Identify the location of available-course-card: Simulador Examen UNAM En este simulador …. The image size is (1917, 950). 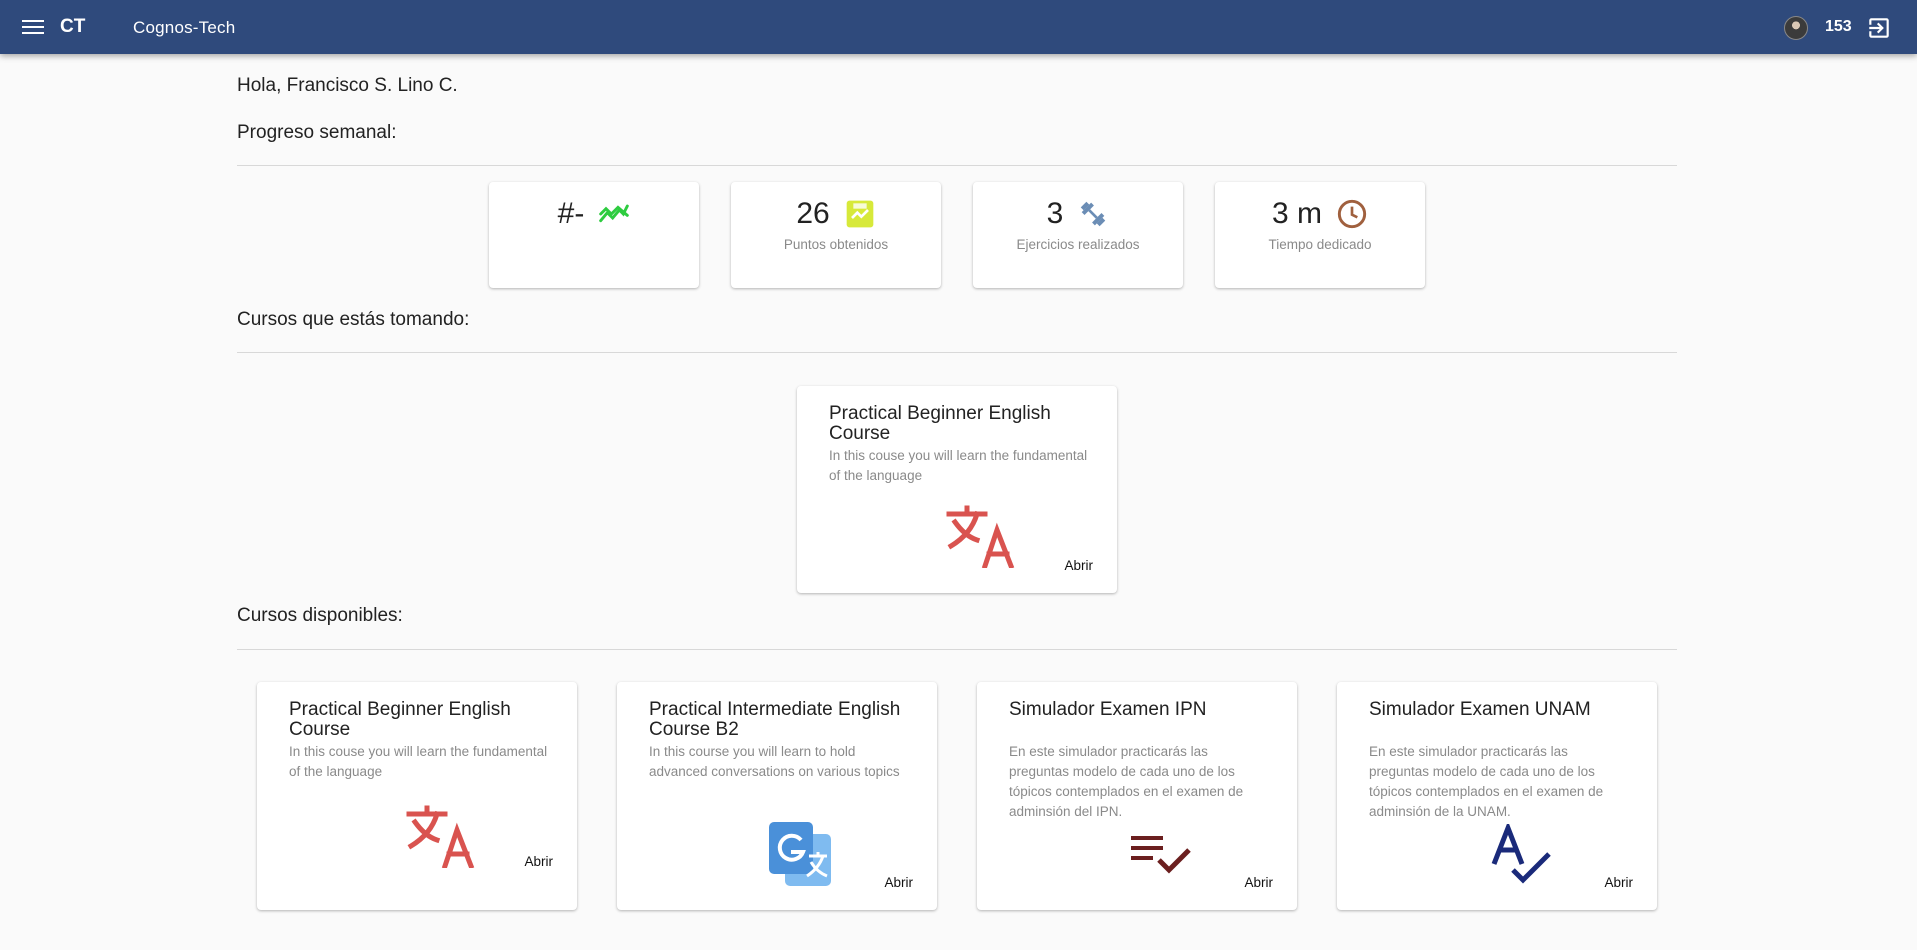
(1497, 796).